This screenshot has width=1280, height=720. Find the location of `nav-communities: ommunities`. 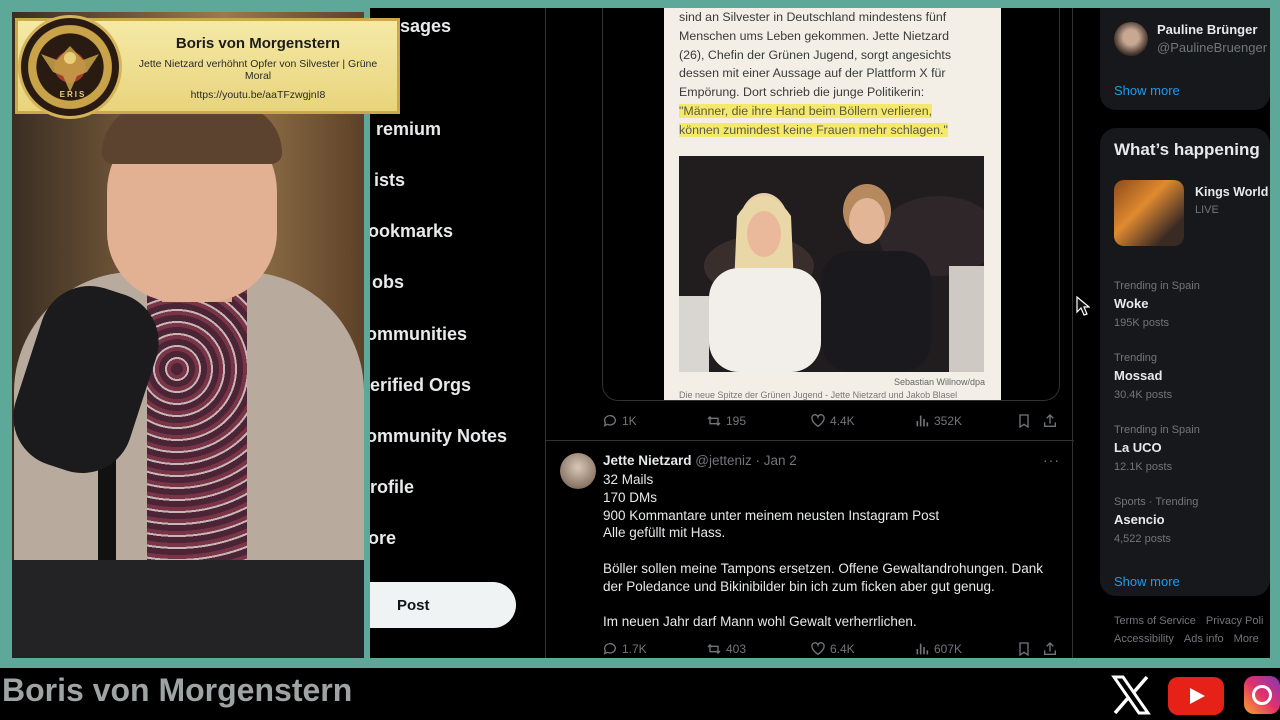

nav-communities: ommunities is located at coordinates (418, 334).